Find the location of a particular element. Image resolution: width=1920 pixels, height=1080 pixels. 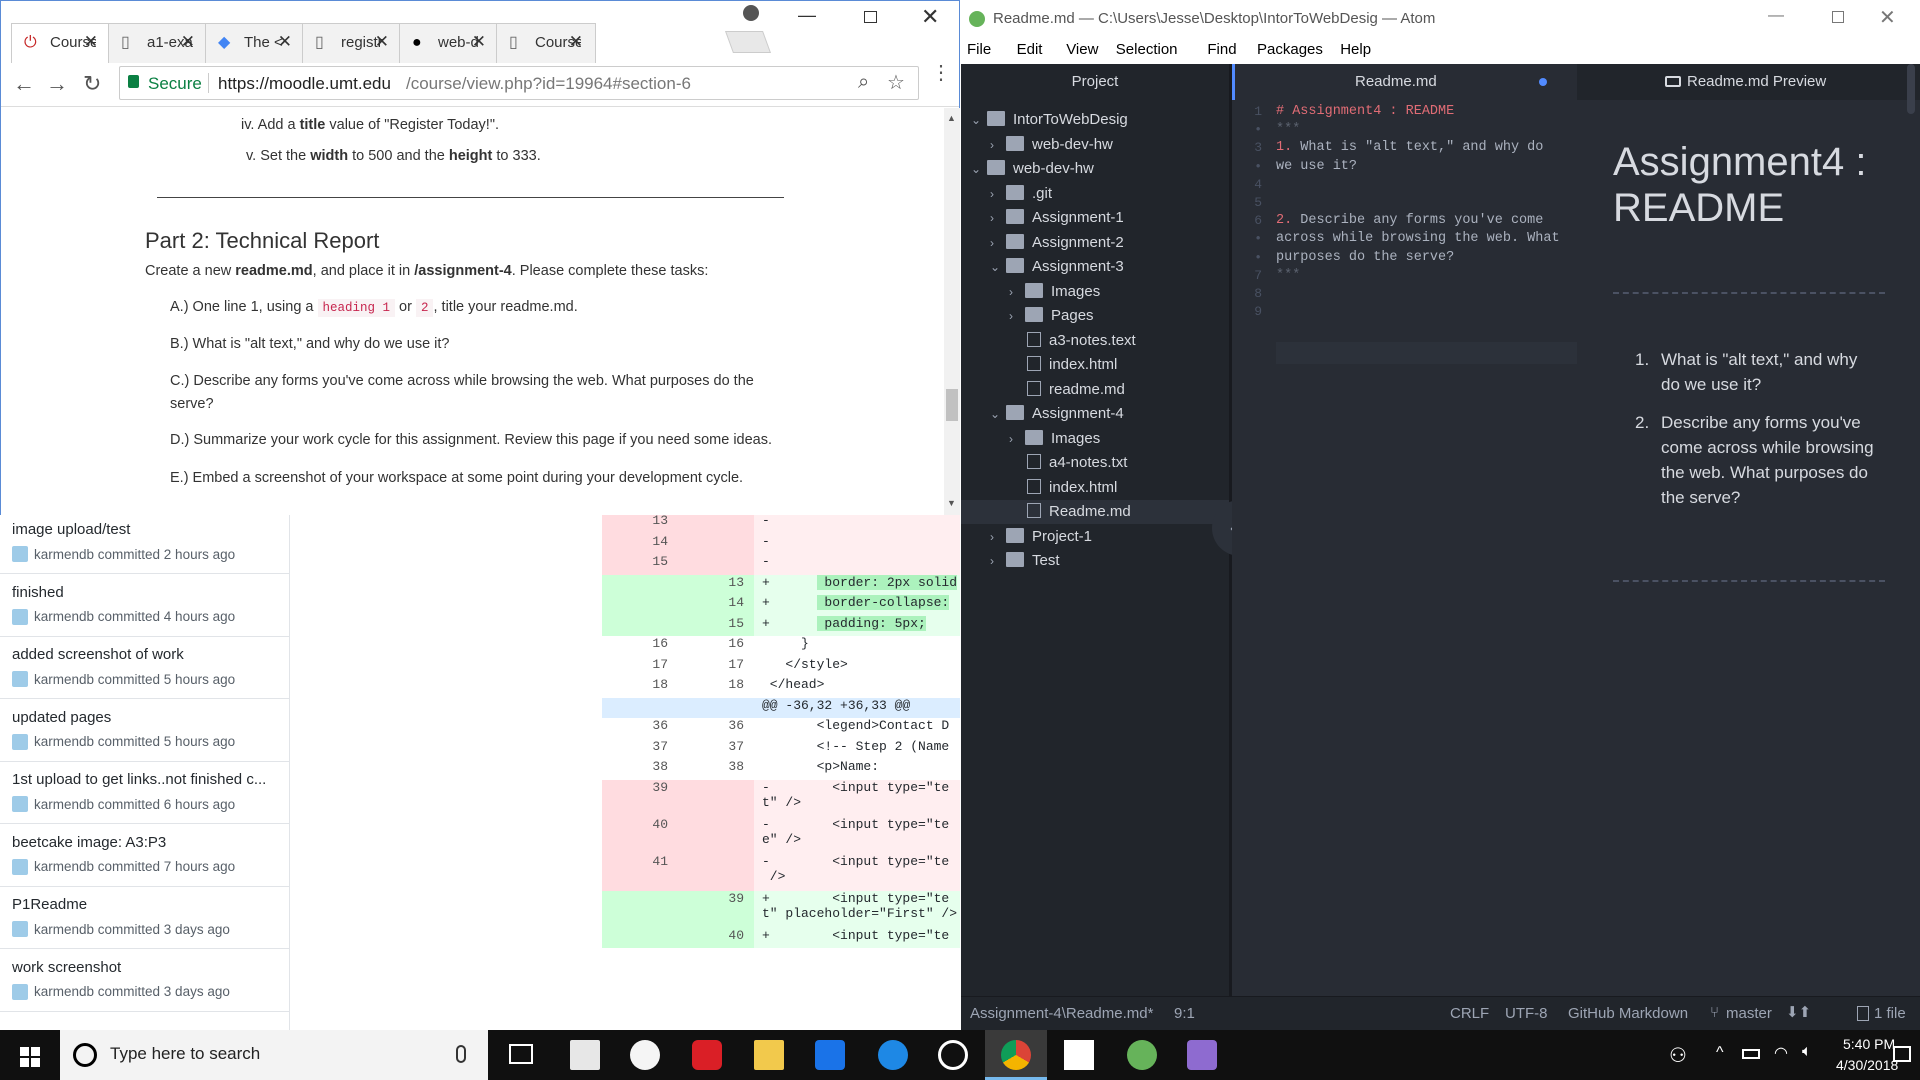

browser-tab: ⏻ Course ✕ is located at coordinates (61, 43).